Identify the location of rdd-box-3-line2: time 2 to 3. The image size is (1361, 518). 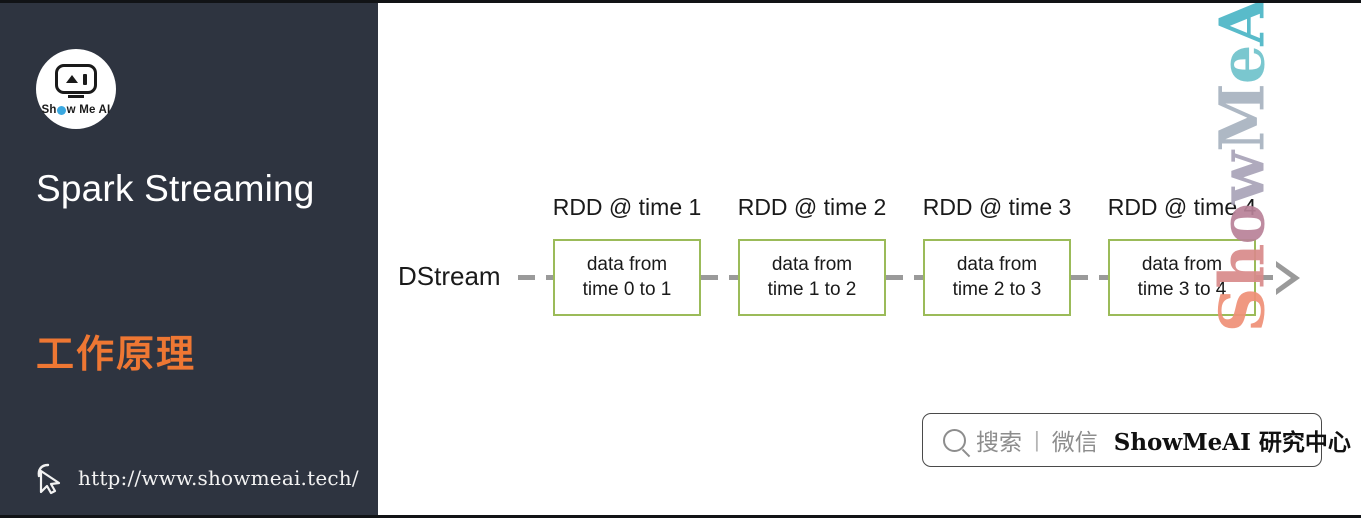
(997, 289).